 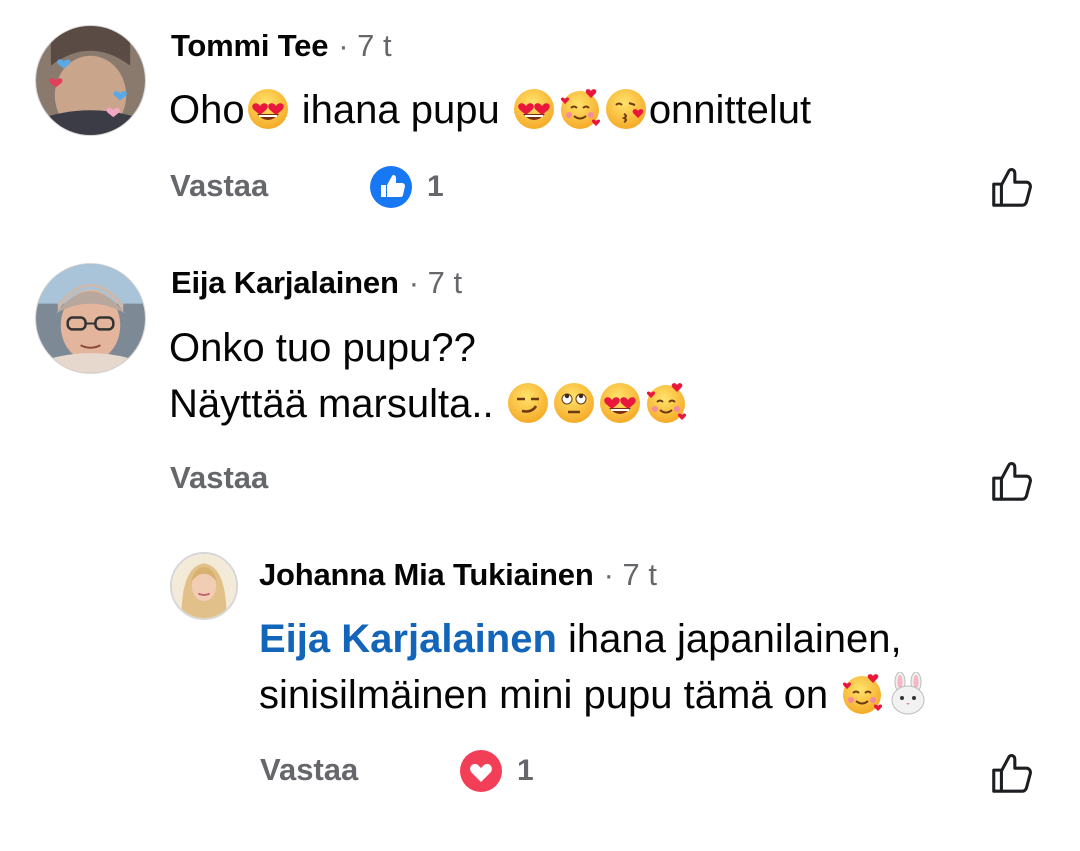 I want to click on comment-text: Onko tuo pupu?? Näyttää marsulta.., so click(x=429, y=376).